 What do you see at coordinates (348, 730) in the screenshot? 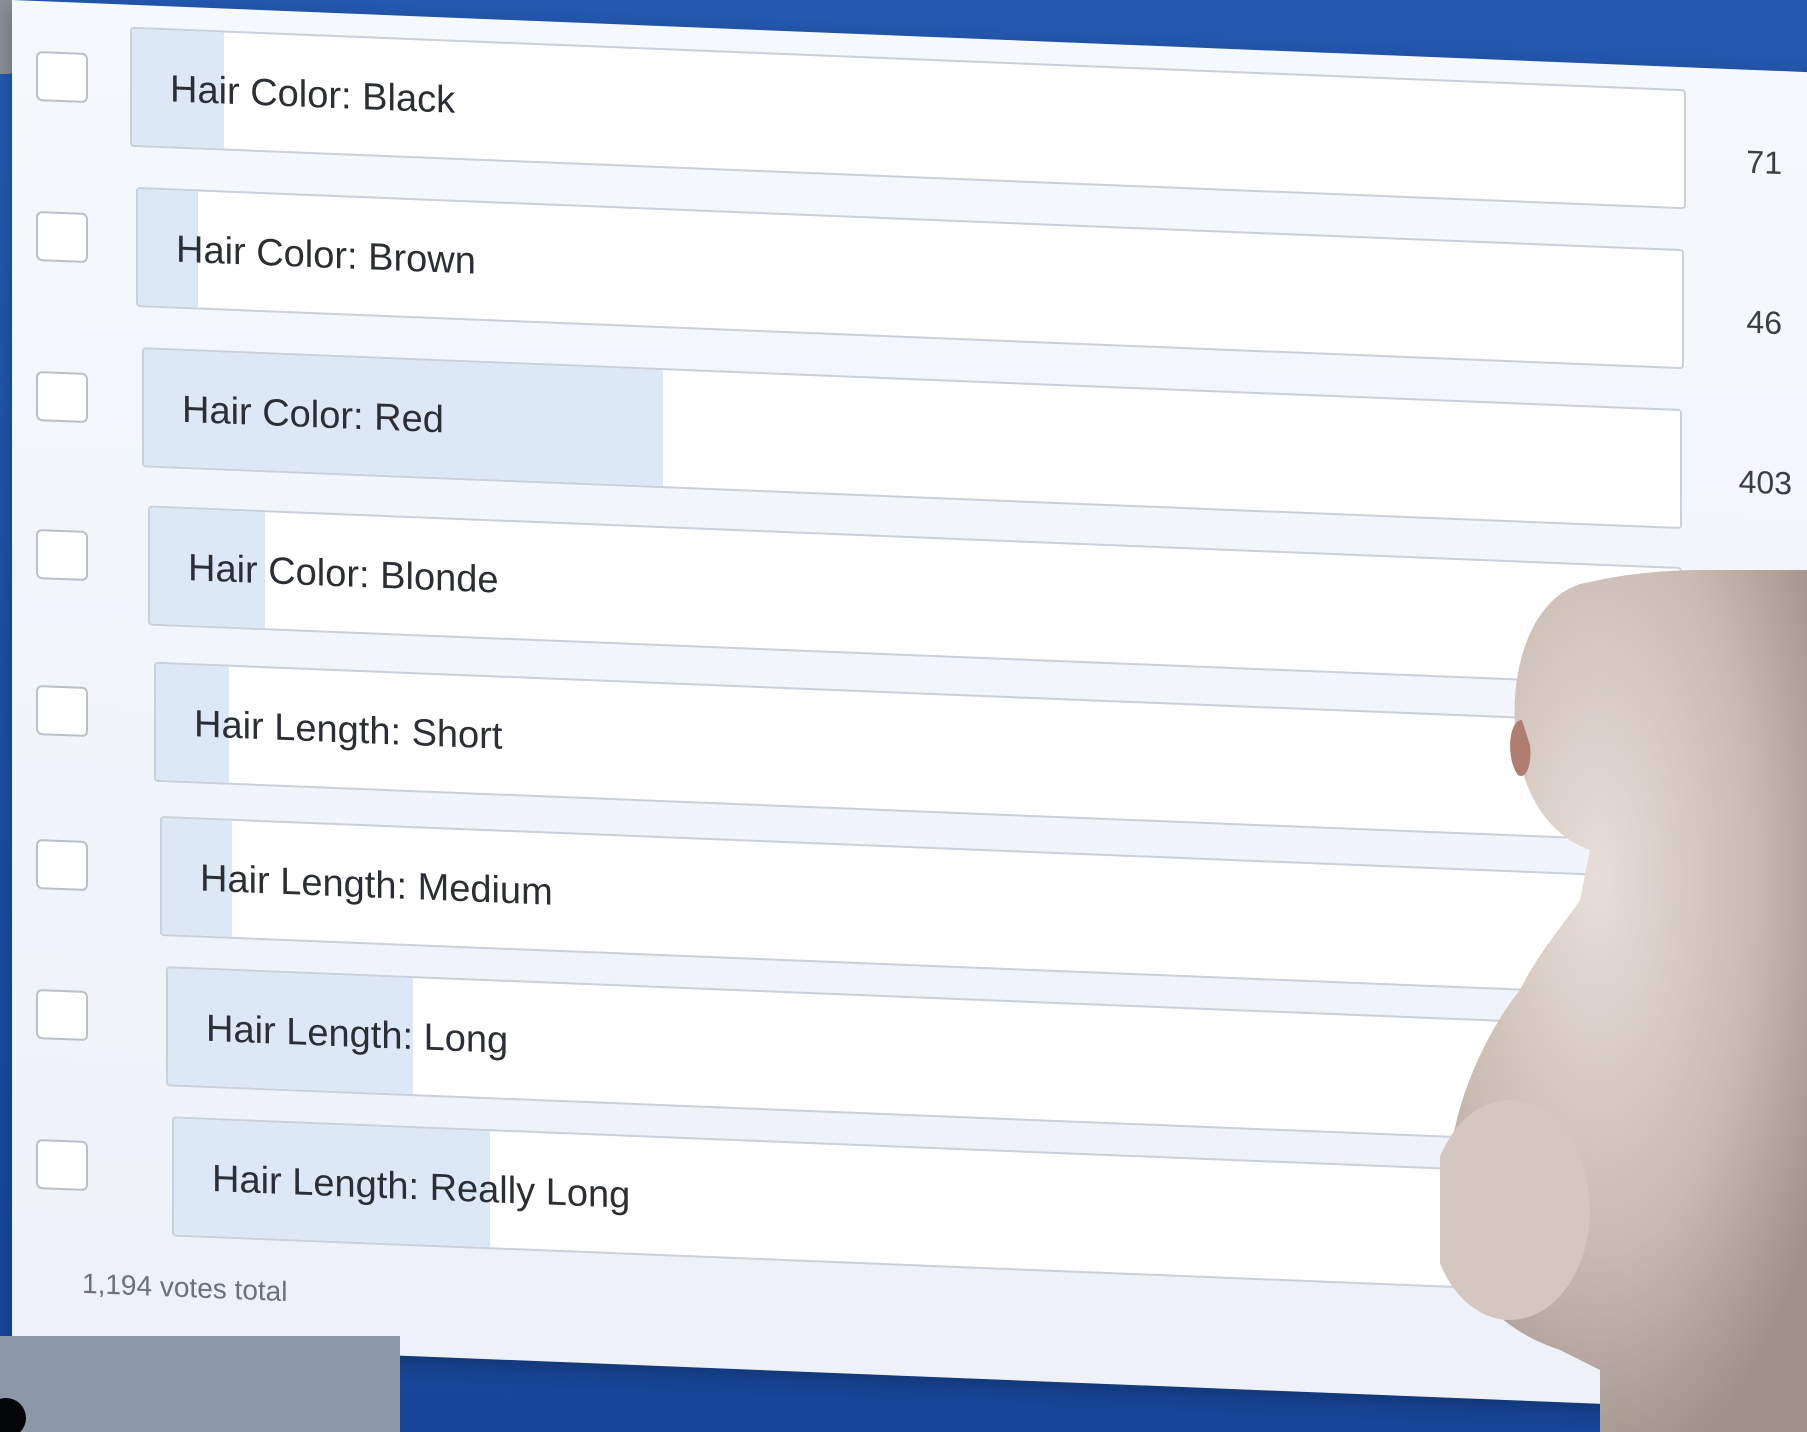
I see `poll-option-label: Hair Length: Short` at bounding box center [348, 730].